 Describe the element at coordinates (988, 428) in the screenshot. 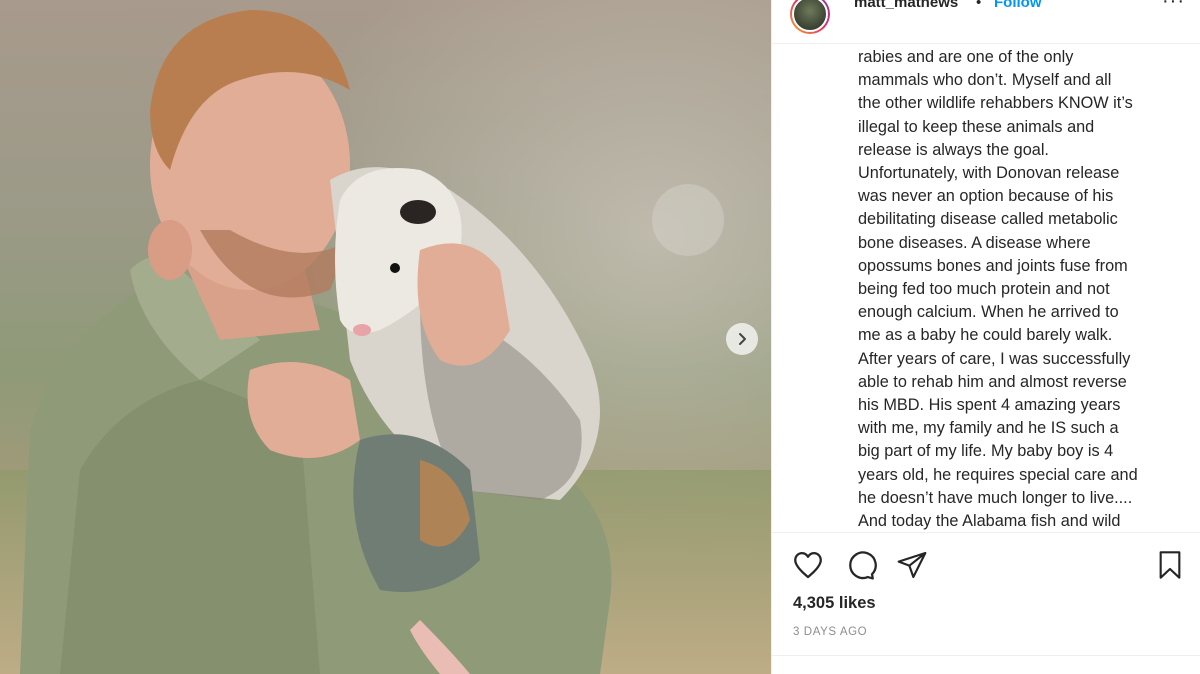

I see `caption-line: with me, my family and he IS such a` at that location.